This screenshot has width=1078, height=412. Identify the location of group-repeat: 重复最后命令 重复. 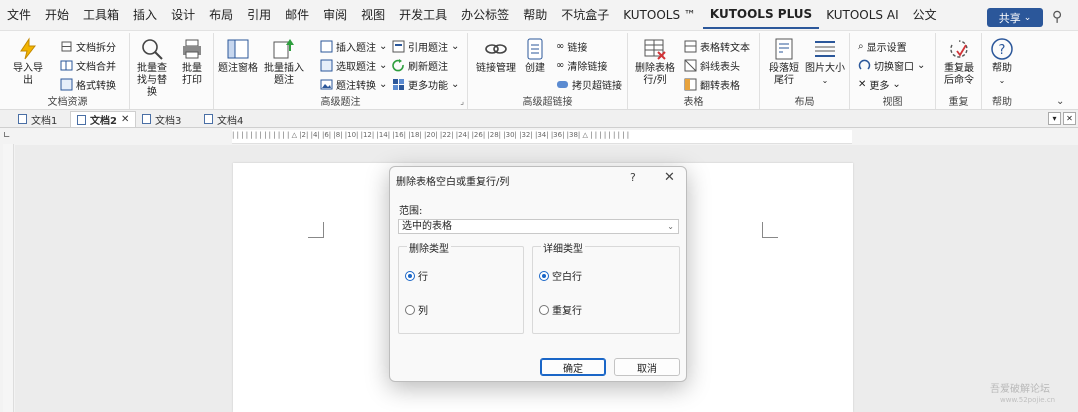
(959, 71).